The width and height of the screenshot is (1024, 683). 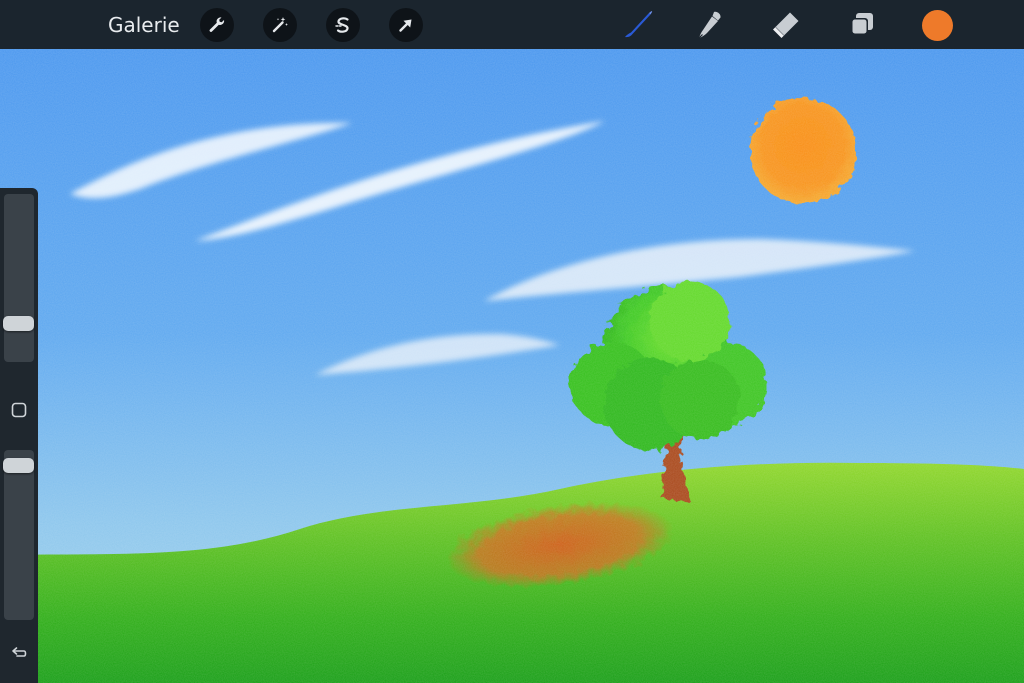 I want to click on square-icon, so click(x=19, y=410).